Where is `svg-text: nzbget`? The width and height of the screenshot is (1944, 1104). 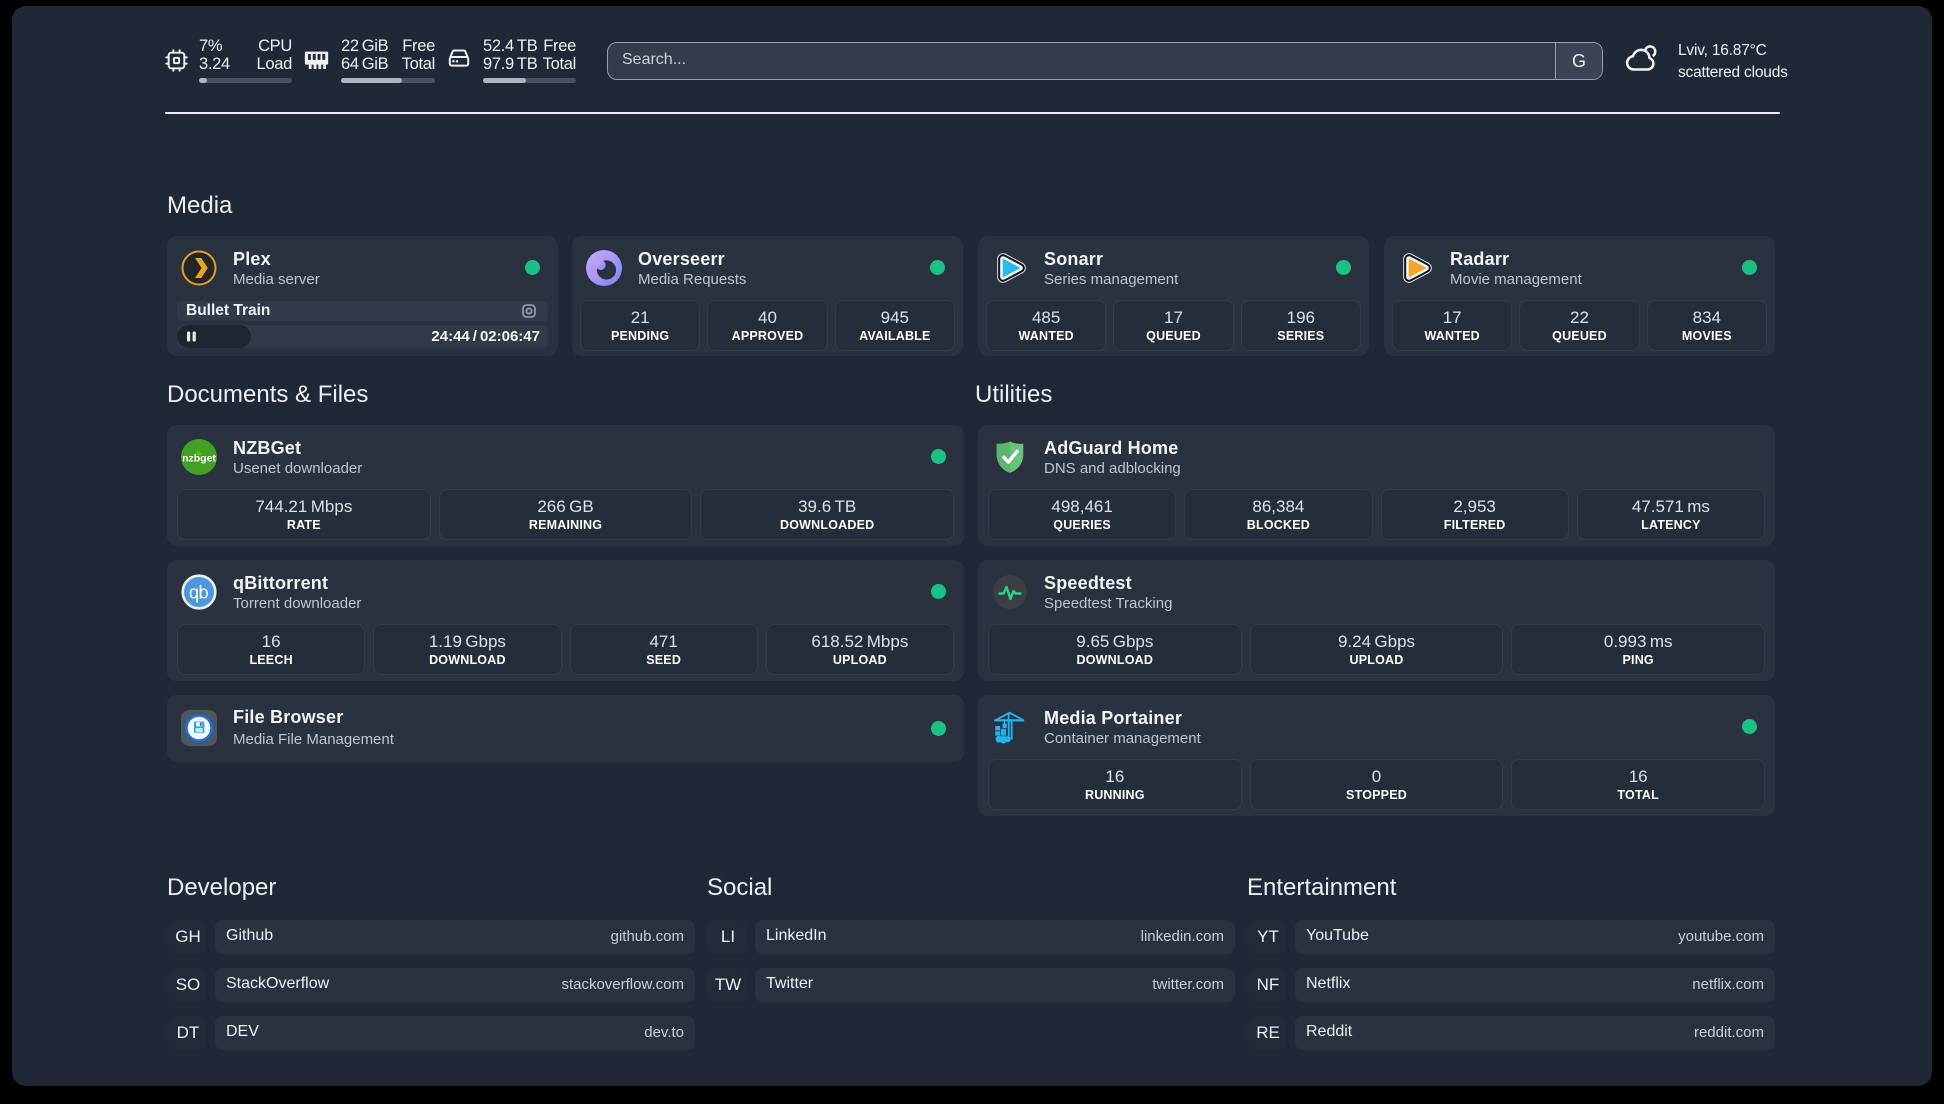
svg-text: nzbget is located at coordinates (199, 459).